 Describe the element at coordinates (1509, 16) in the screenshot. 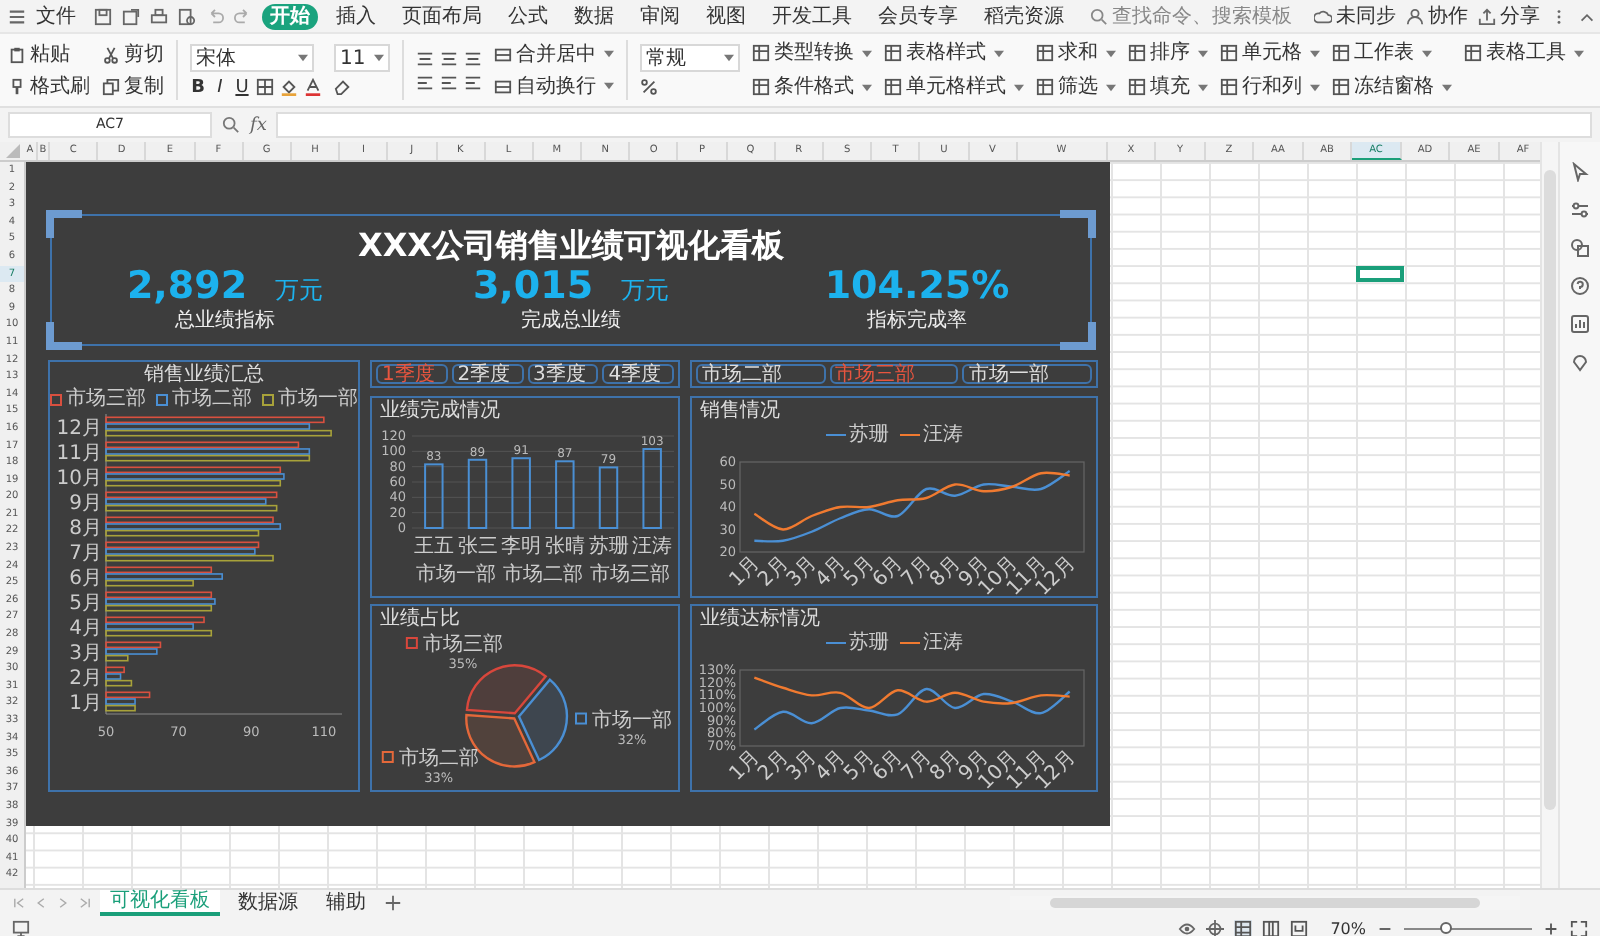

I see `toolbar-button: 分享` at that location.